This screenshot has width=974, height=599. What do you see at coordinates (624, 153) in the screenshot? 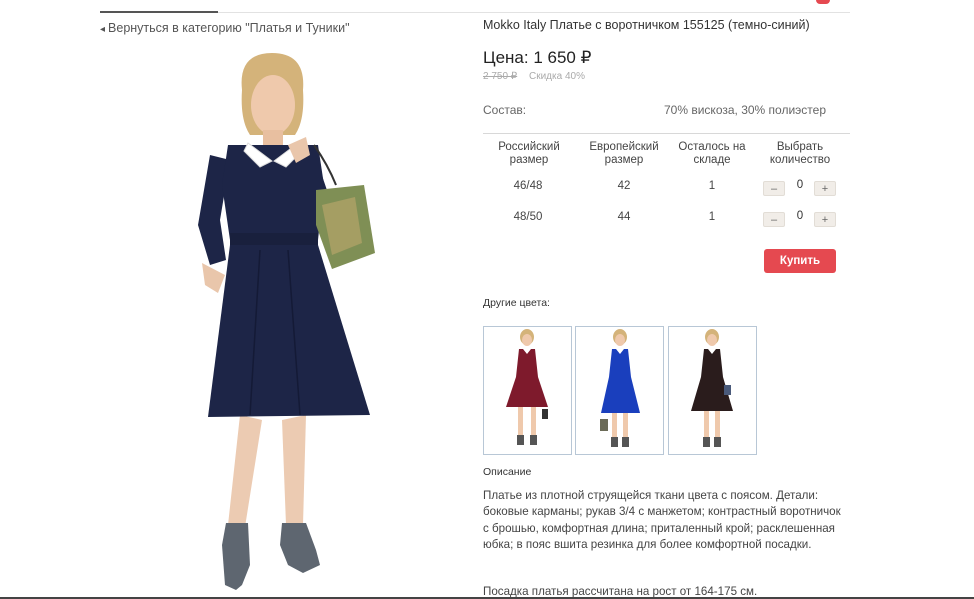
I see `header-eu-size: Европейский размер` at bounding box center [624, 153].